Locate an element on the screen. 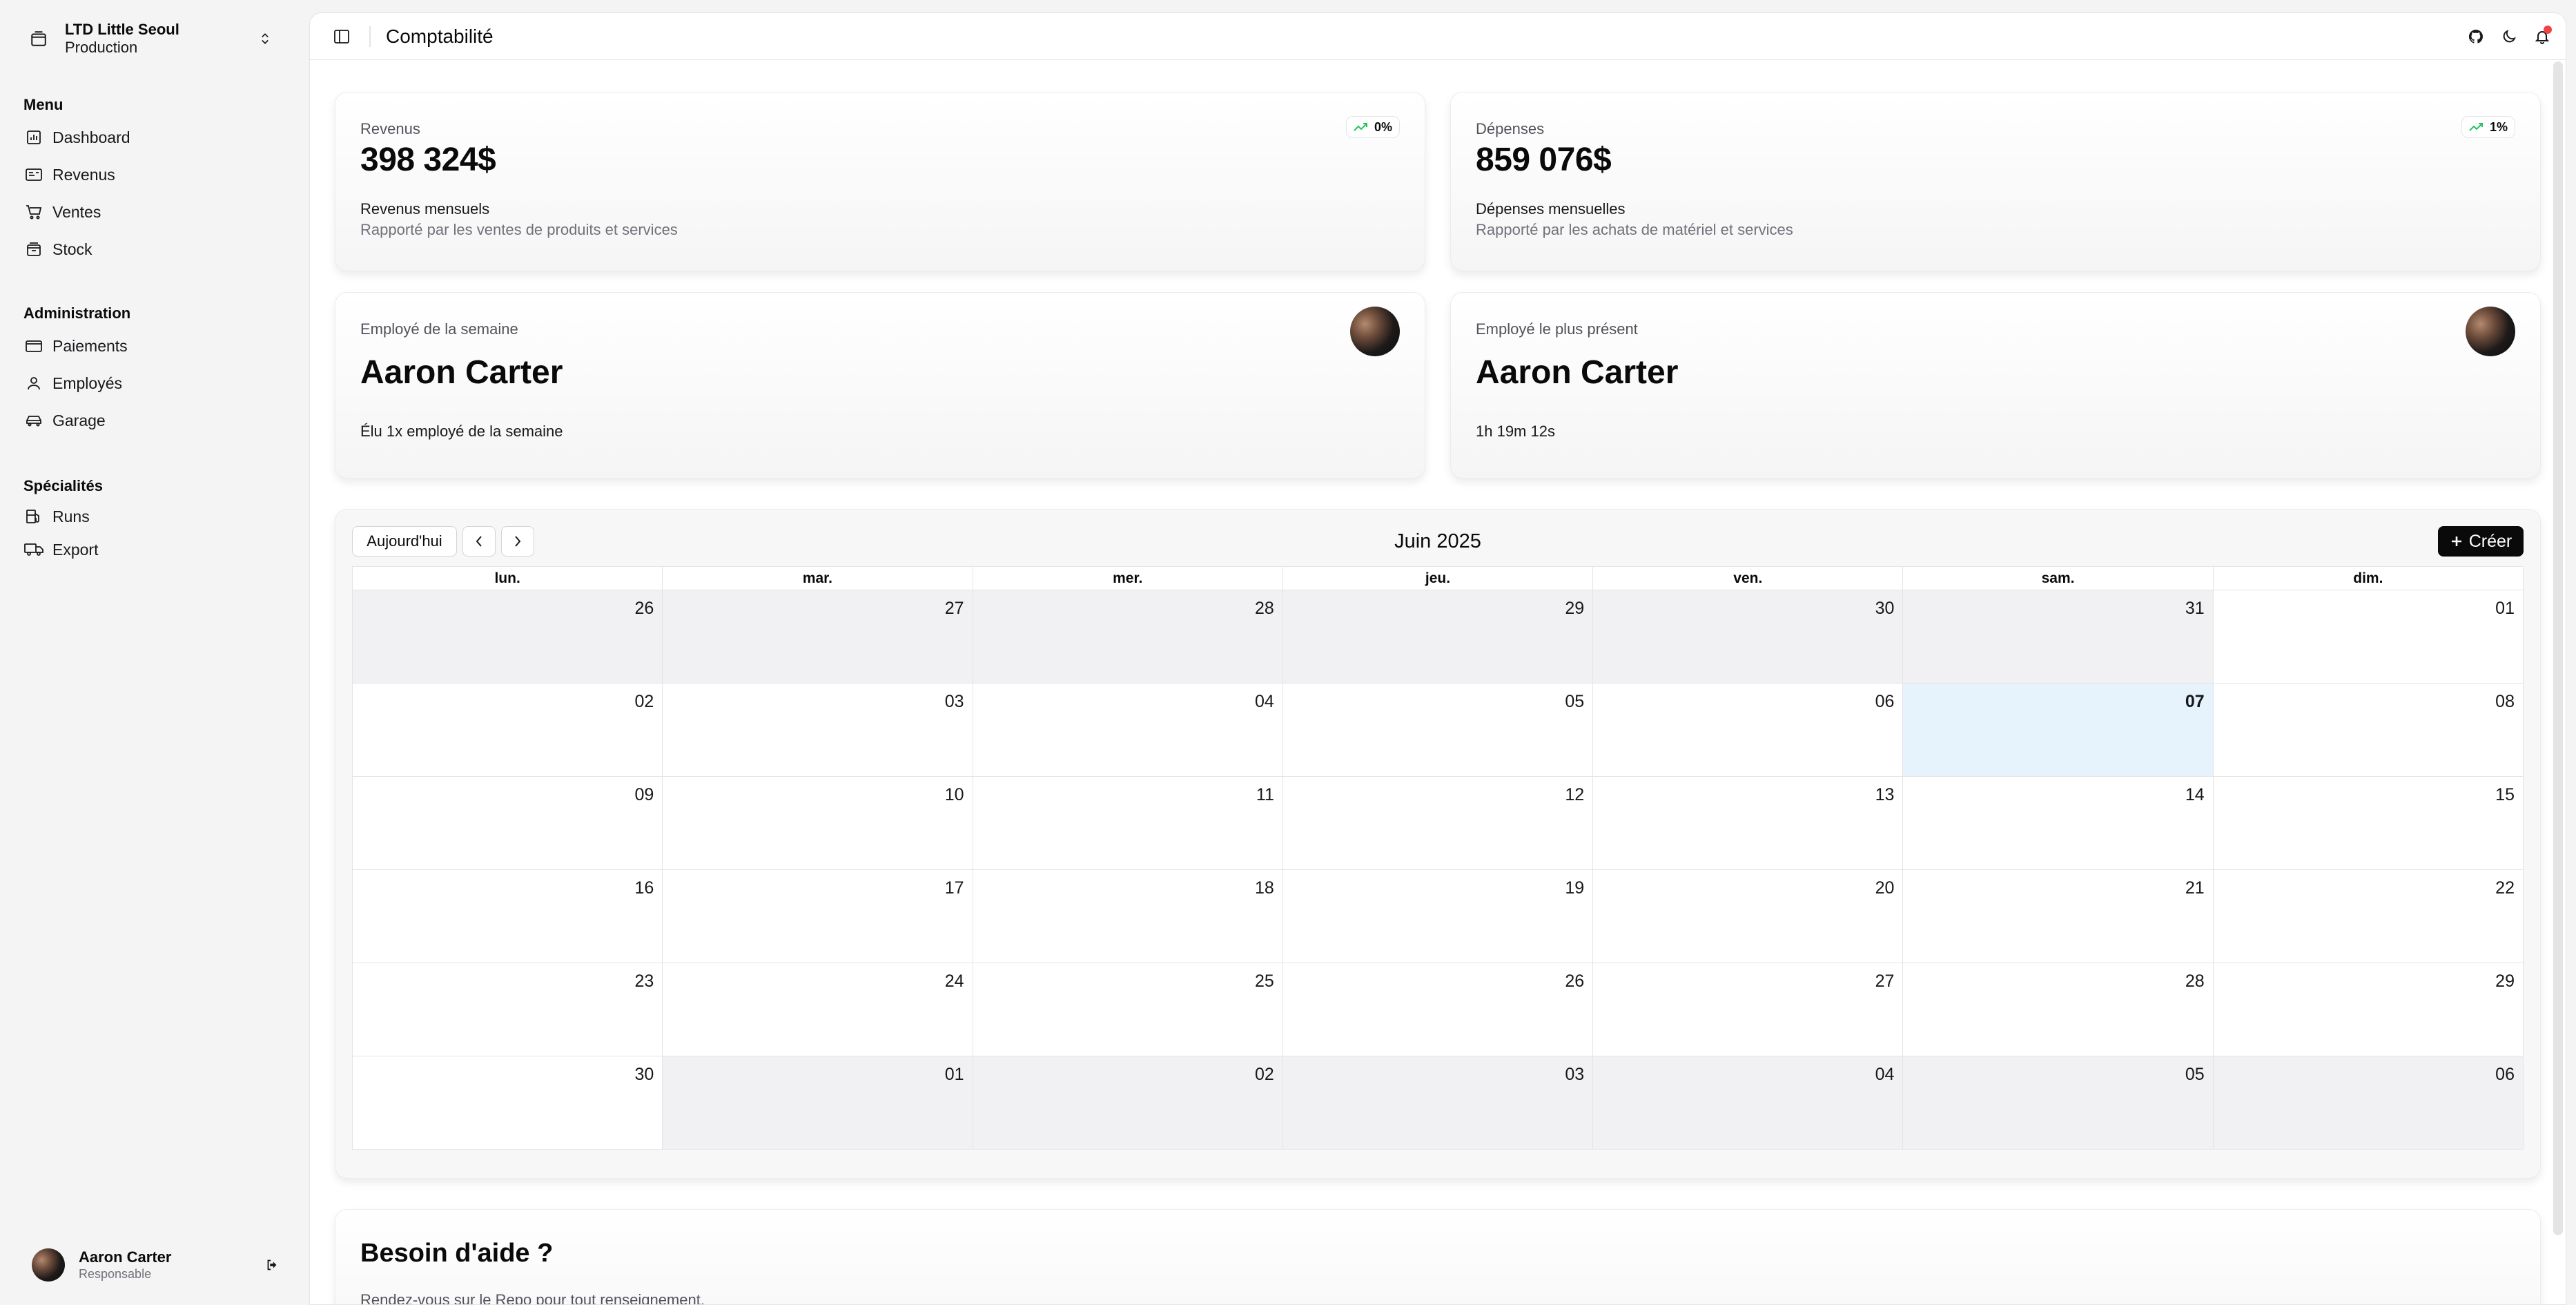 The width and height of the screenshot is (2576, 1305). sidebar-item-garage: Garage is located at coordinates (149, 420).